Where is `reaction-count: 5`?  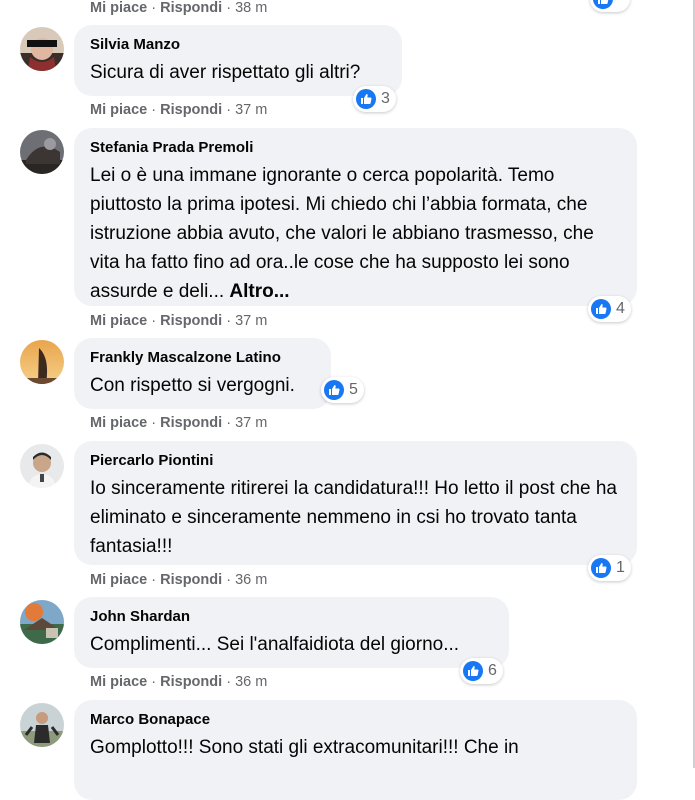
reaction-count: 5 is located at coordinates (342, 390).